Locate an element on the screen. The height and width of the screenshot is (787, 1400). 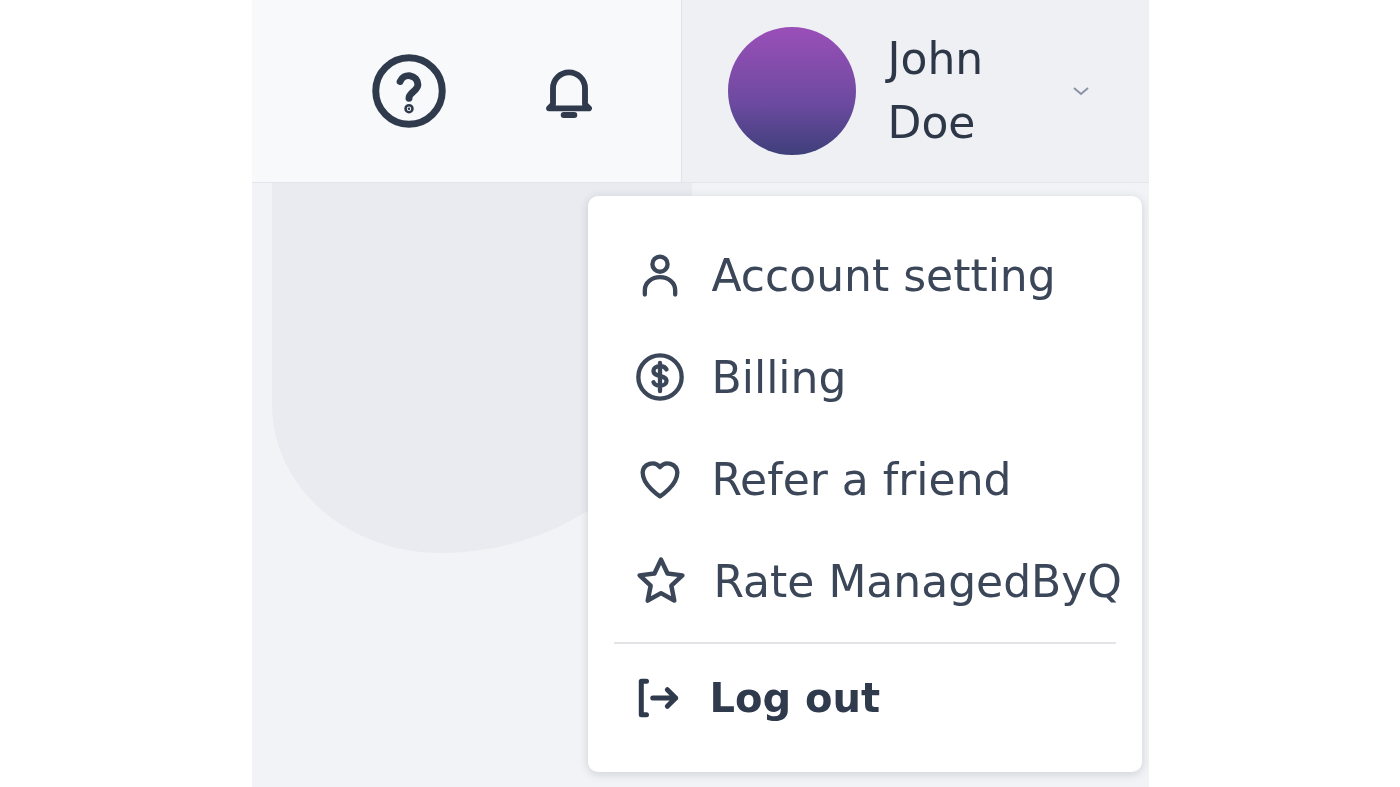
logout-link: Log out is located at coordinates (882, 698).